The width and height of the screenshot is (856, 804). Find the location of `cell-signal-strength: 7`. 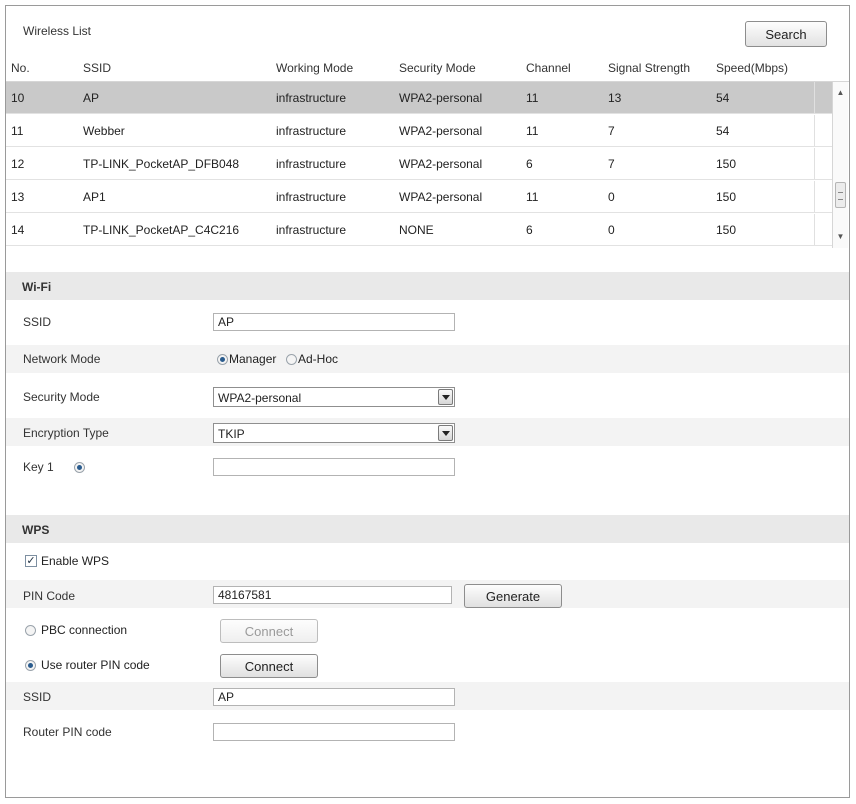

cell-signal-strength: 7 is located at coordinates (611, 131).